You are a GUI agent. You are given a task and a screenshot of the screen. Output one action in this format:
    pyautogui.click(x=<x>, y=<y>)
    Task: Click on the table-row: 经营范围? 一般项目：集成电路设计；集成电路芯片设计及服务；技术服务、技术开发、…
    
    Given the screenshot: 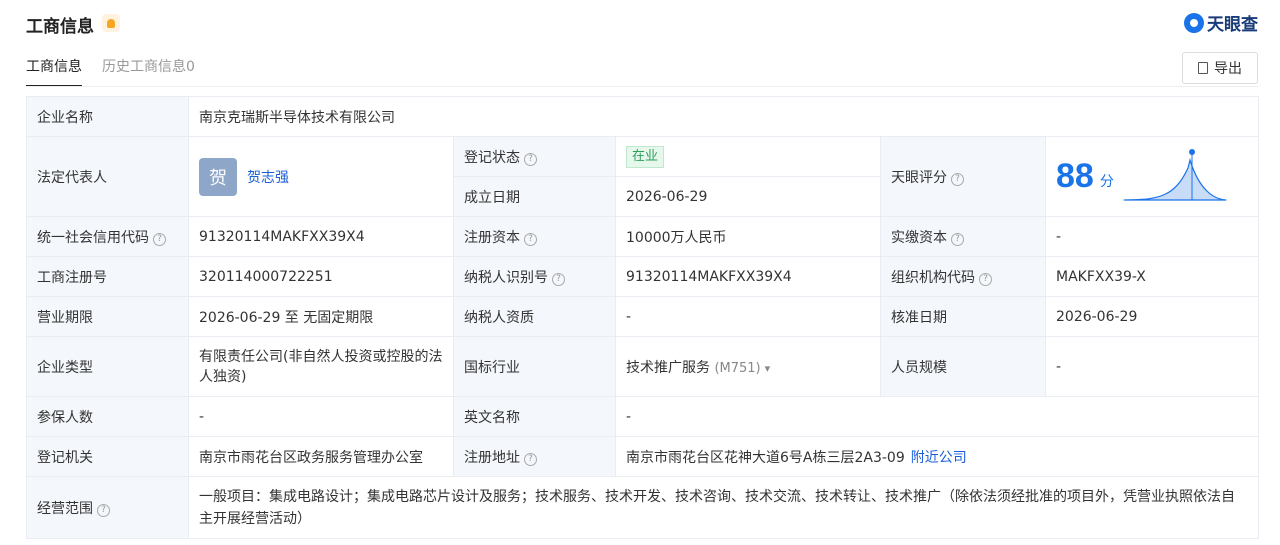 What is the action you would take?
    pyautogui.click(x=643, y=507)
    